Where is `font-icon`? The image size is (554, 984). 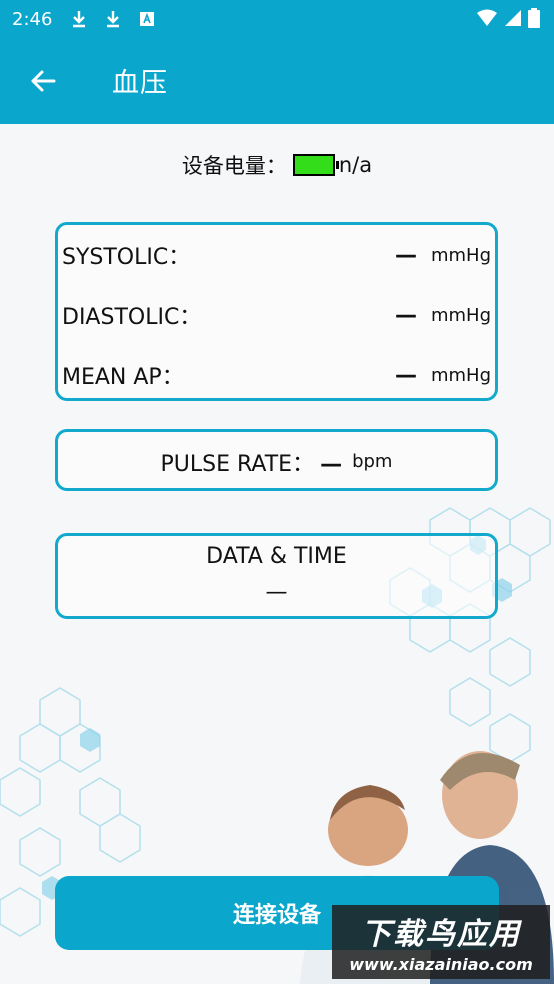 font-icon is located at coordinates (147, 19).